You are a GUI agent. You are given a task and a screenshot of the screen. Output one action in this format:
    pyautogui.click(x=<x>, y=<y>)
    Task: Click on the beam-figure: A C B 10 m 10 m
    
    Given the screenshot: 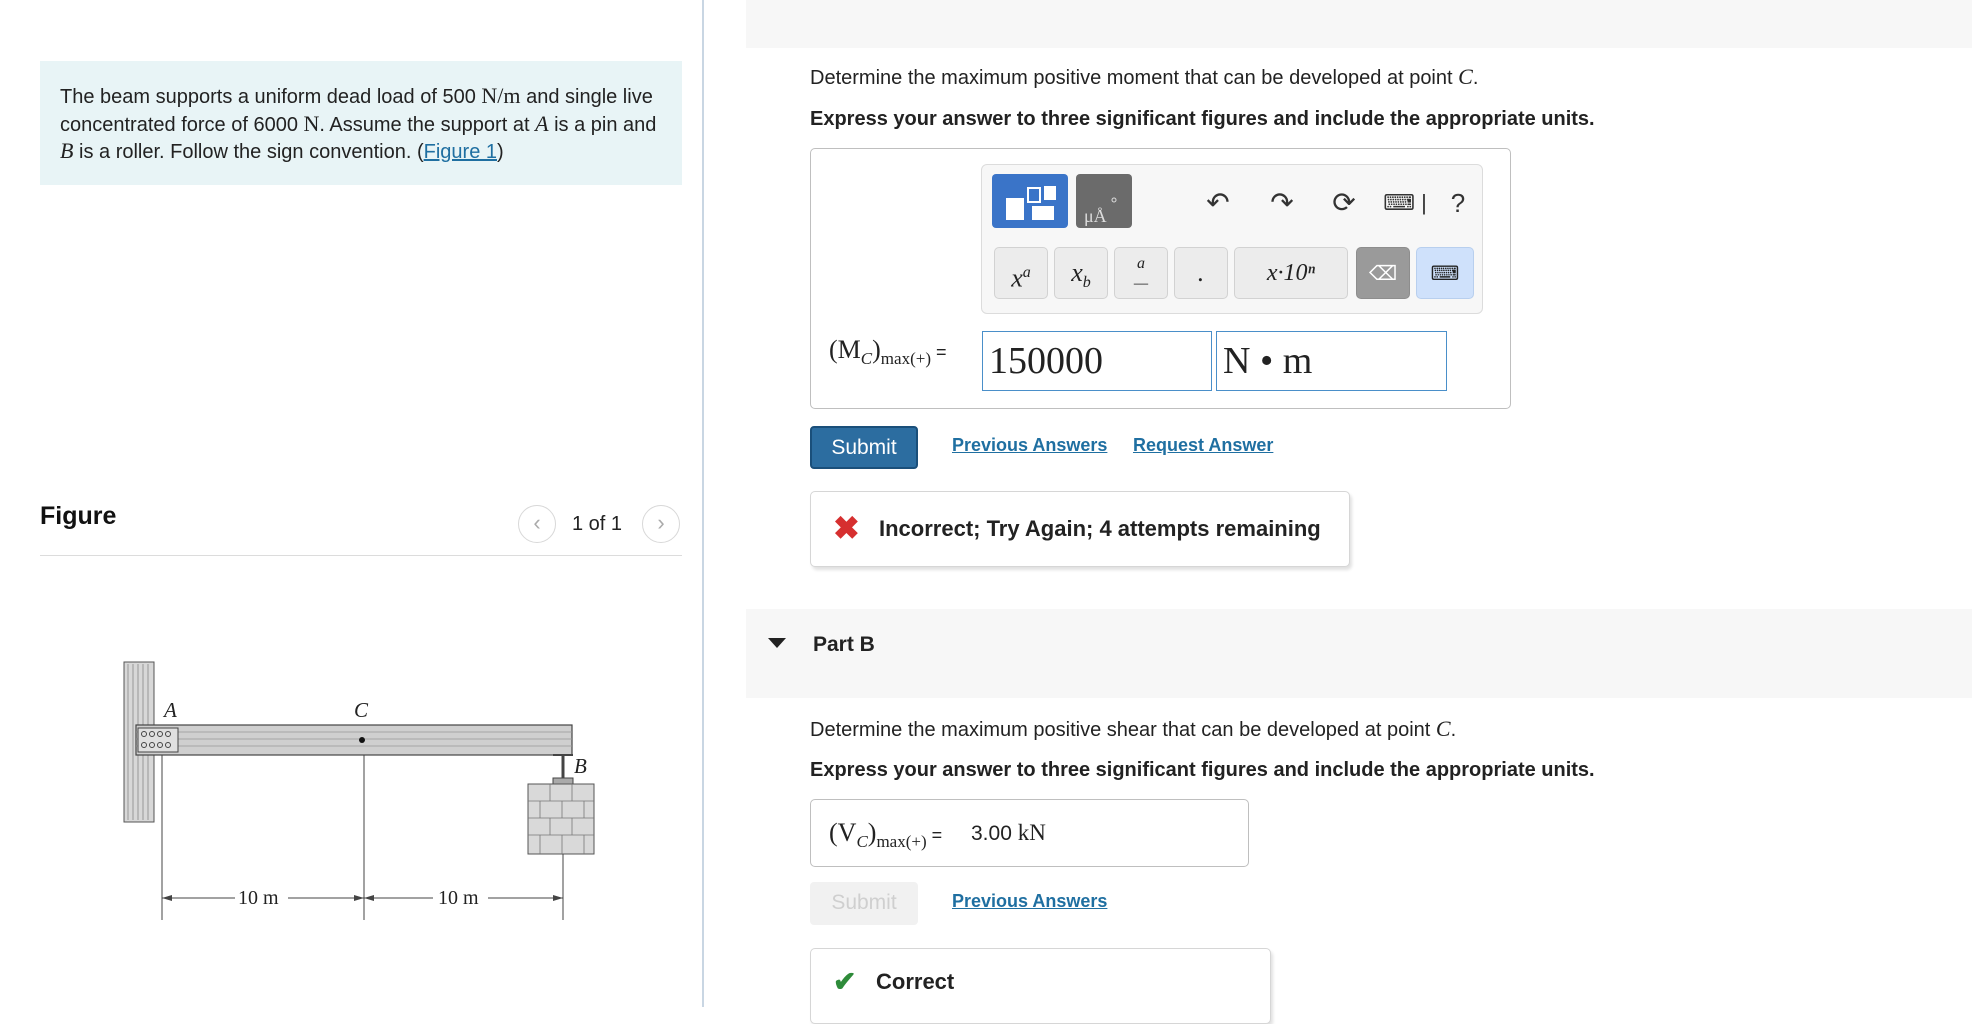 What is the action you would take?
    pyautogui.click(x=359, y=790)
    